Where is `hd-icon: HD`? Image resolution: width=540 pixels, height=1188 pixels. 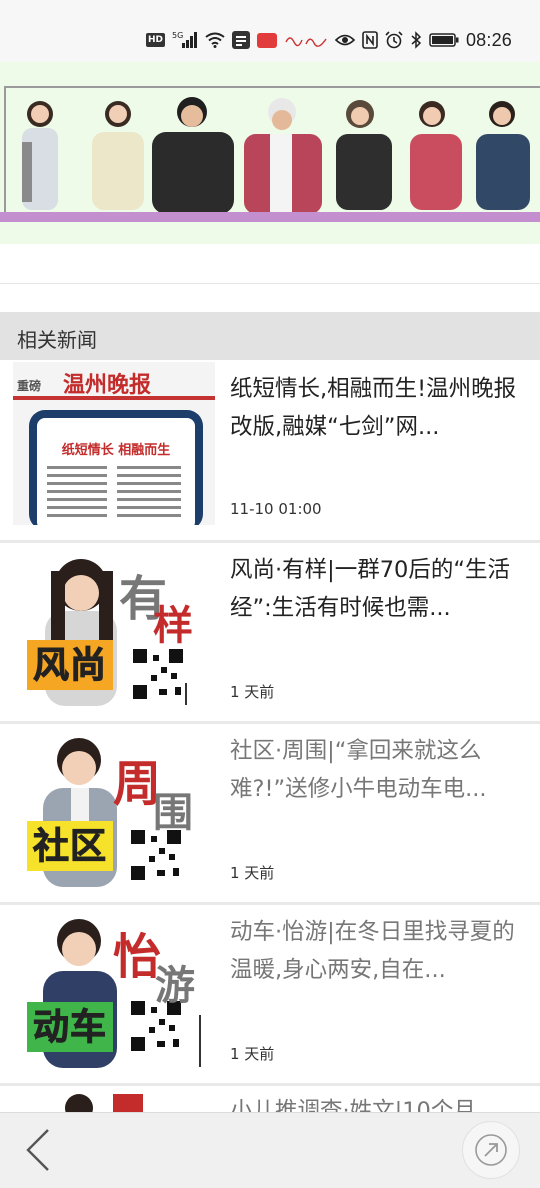
hd-icon: HD is located at coordinates (155, 40).